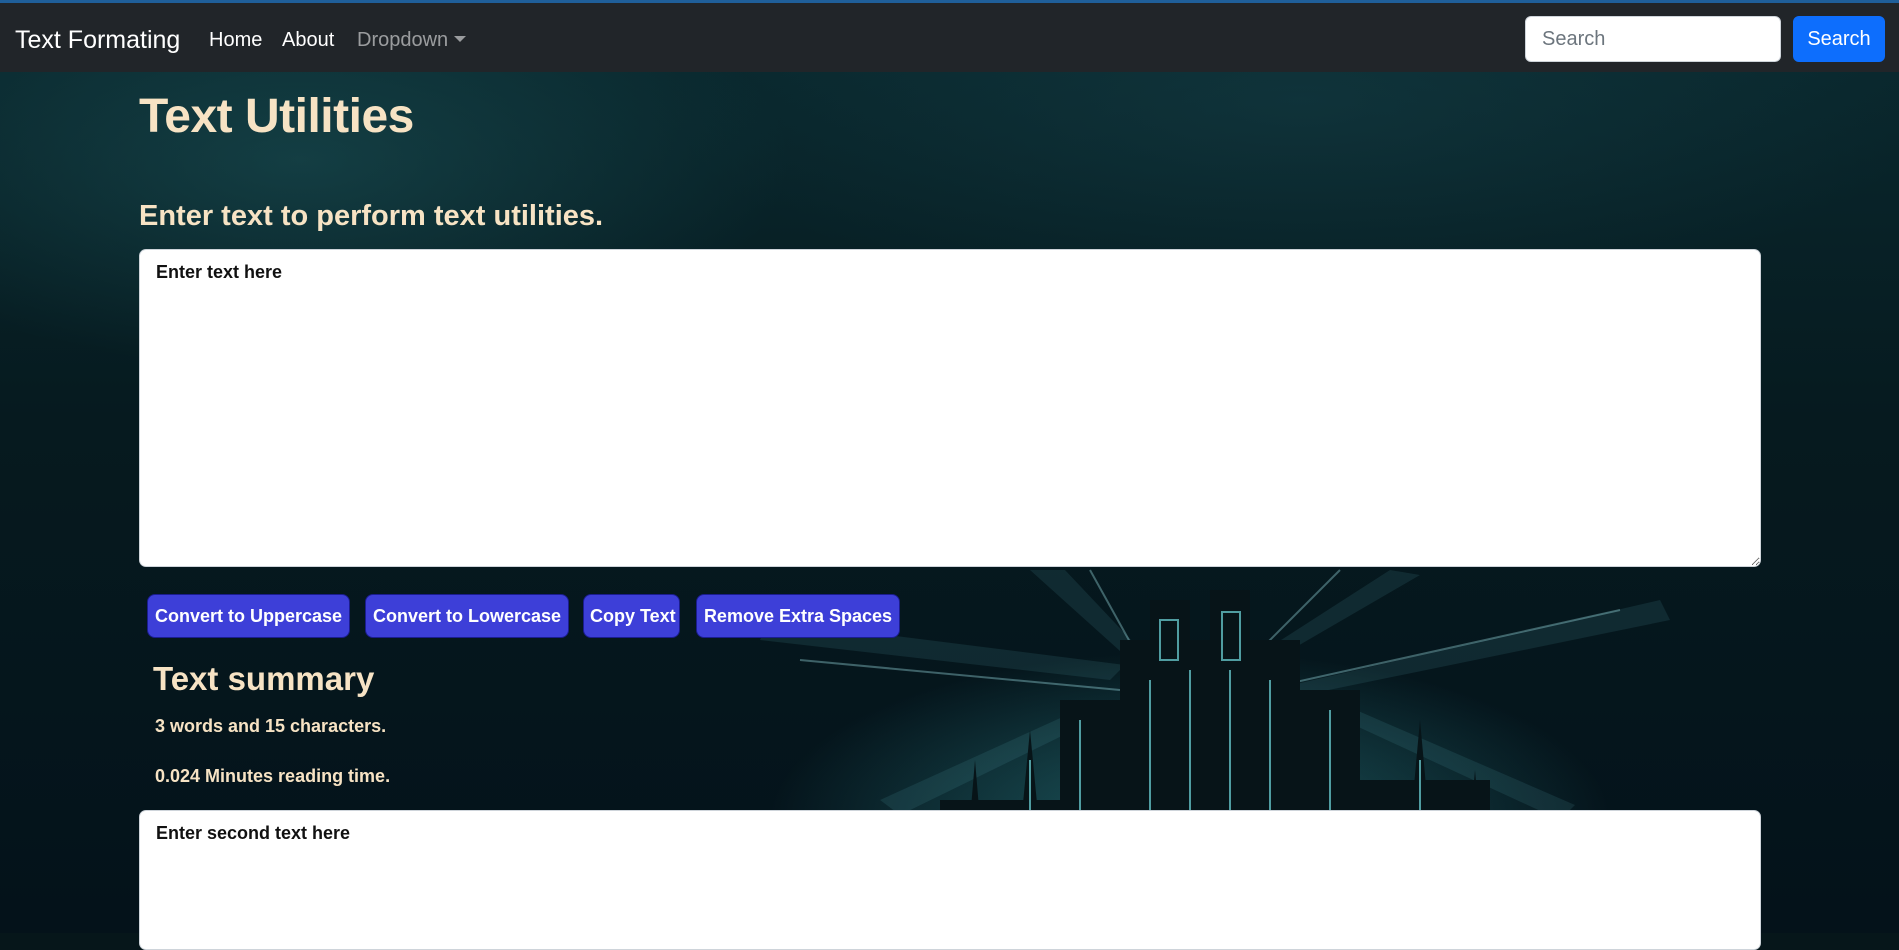 The width and height of the screenshot is (1899, 950). What do you see at coordinates (235, 40) in the screenshot?
I see `nav-link-home: Home` at bounding box center [235, 40].